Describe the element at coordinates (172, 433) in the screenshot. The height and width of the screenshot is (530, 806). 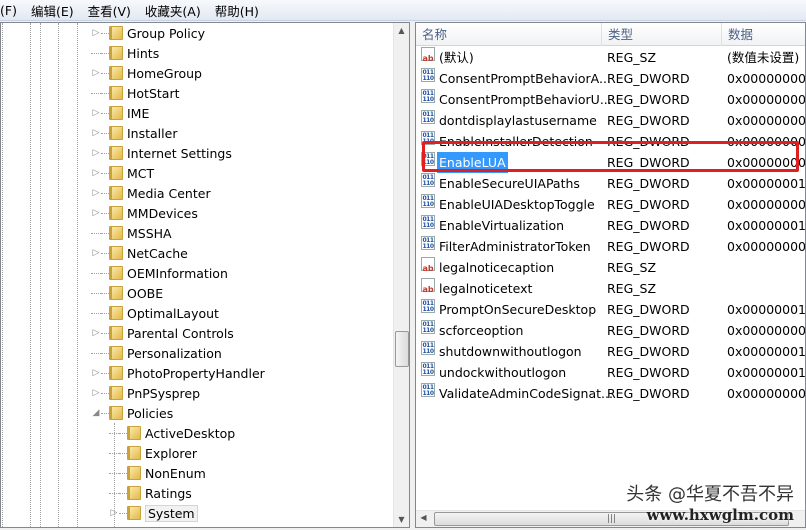
I see `tree-item: ActiveDesktop` at that location.